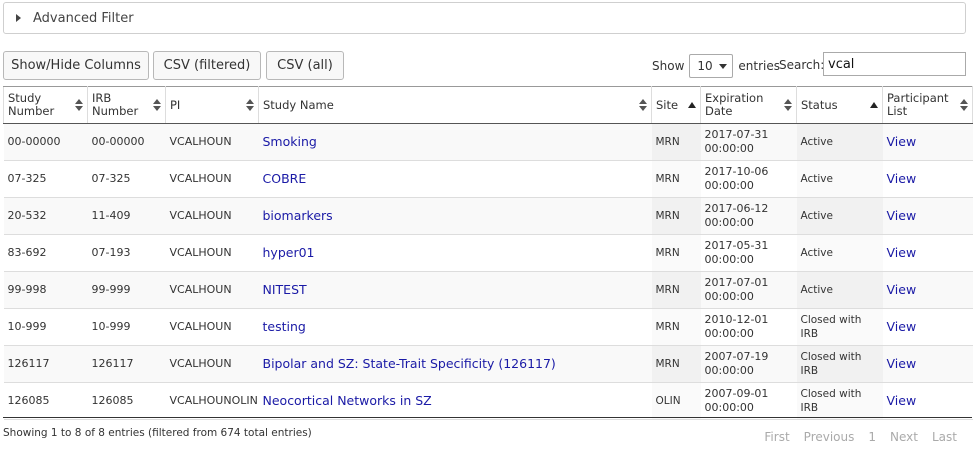 Image resolution: width=975 pixels, height=450 pixels. I want to click on study-number-cell: 10-999, so click(45, 327).